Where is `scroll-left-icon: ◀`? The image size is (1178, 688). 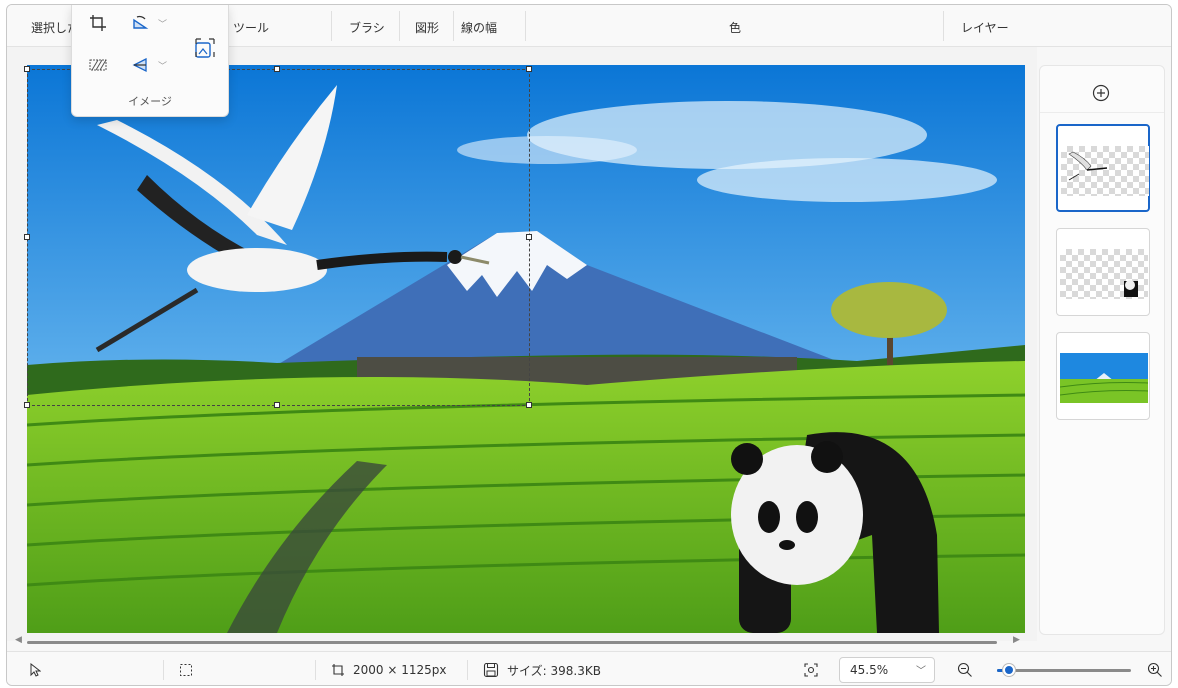 scroll-left-icon: ◀ is located at coordinates (18, 640).